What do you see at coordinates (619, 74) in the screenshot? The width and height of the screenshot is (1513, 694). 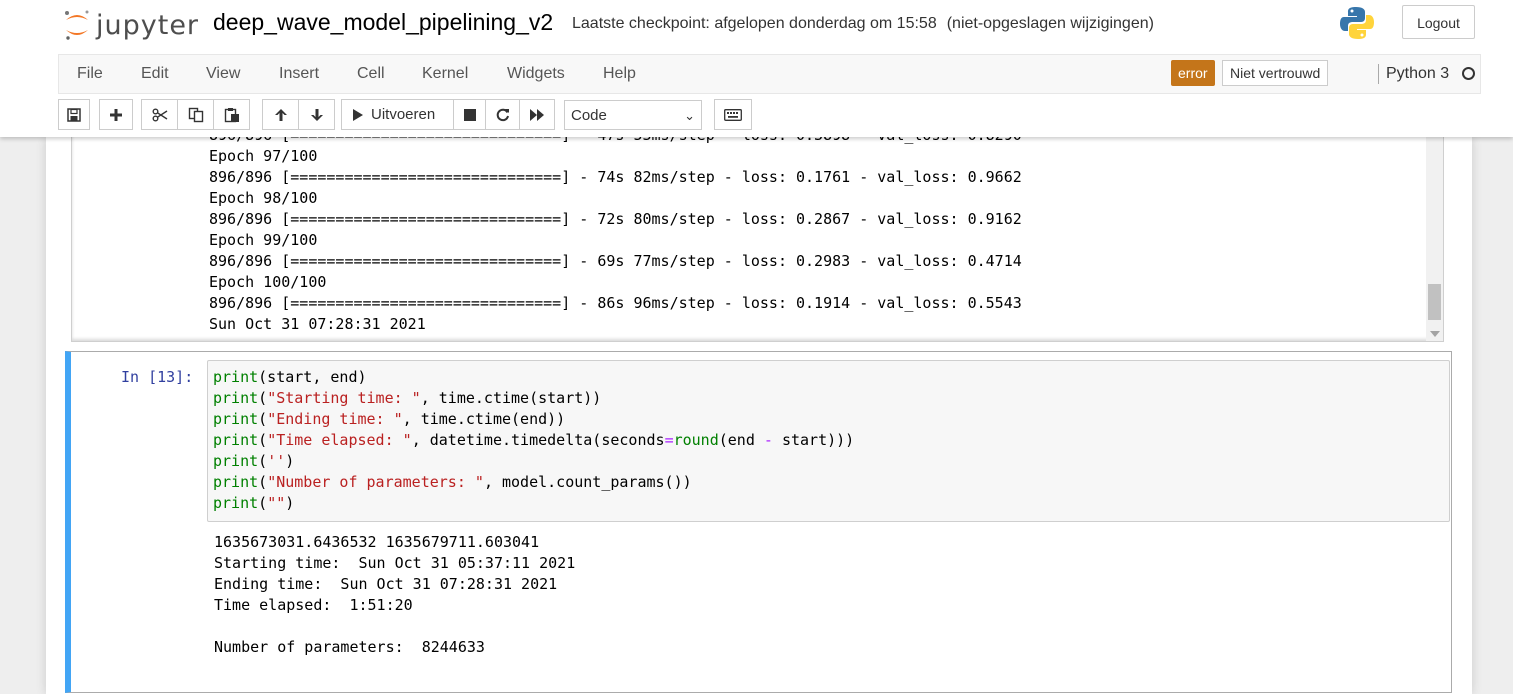 I see `menu-help: Help` at bounding box center [619, 74].